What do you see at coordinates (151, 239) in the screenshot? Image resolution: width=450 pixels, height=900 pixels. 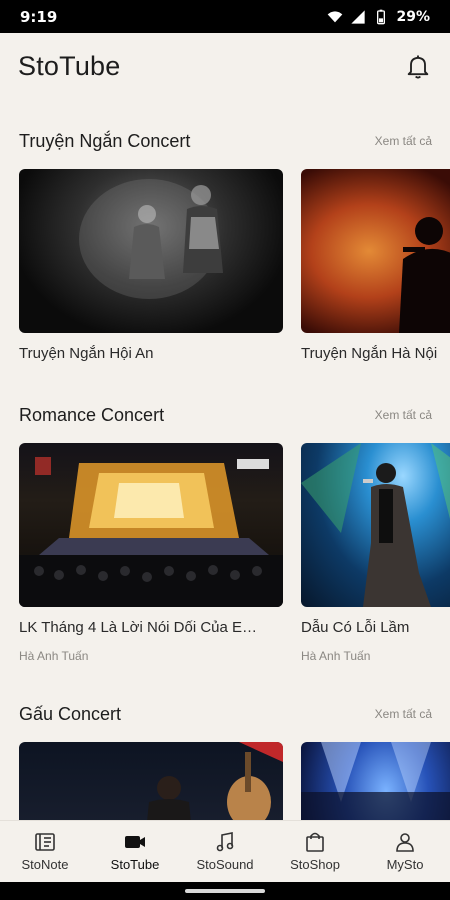 I see `performers-silhouette` at bounding box center [151, 239].